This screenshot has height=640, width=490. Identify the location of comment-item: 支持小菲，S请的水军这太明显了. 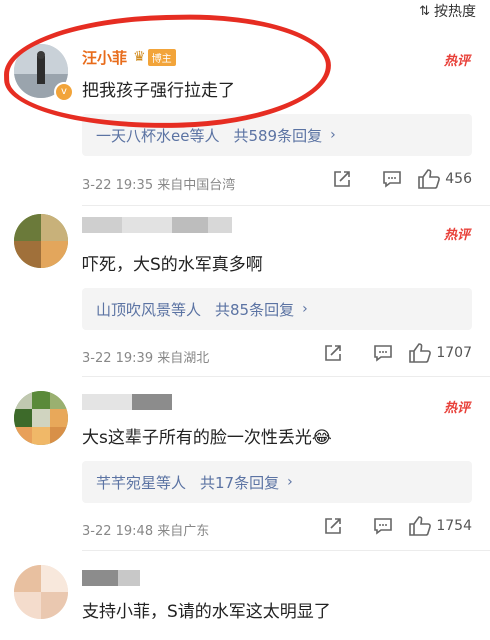
(245, 595).